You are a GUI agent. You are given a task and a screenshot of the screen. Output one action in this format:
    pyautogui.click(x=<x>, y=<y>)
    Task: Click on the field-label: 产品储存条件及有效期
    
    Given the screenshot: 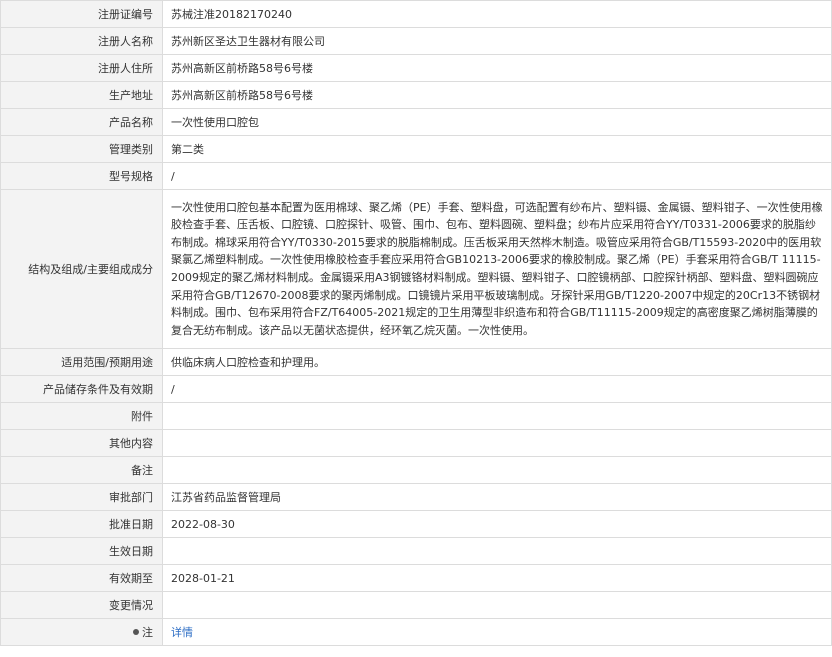 What is the action you would take?
    pyautogui.click(x=81, y=389)
    